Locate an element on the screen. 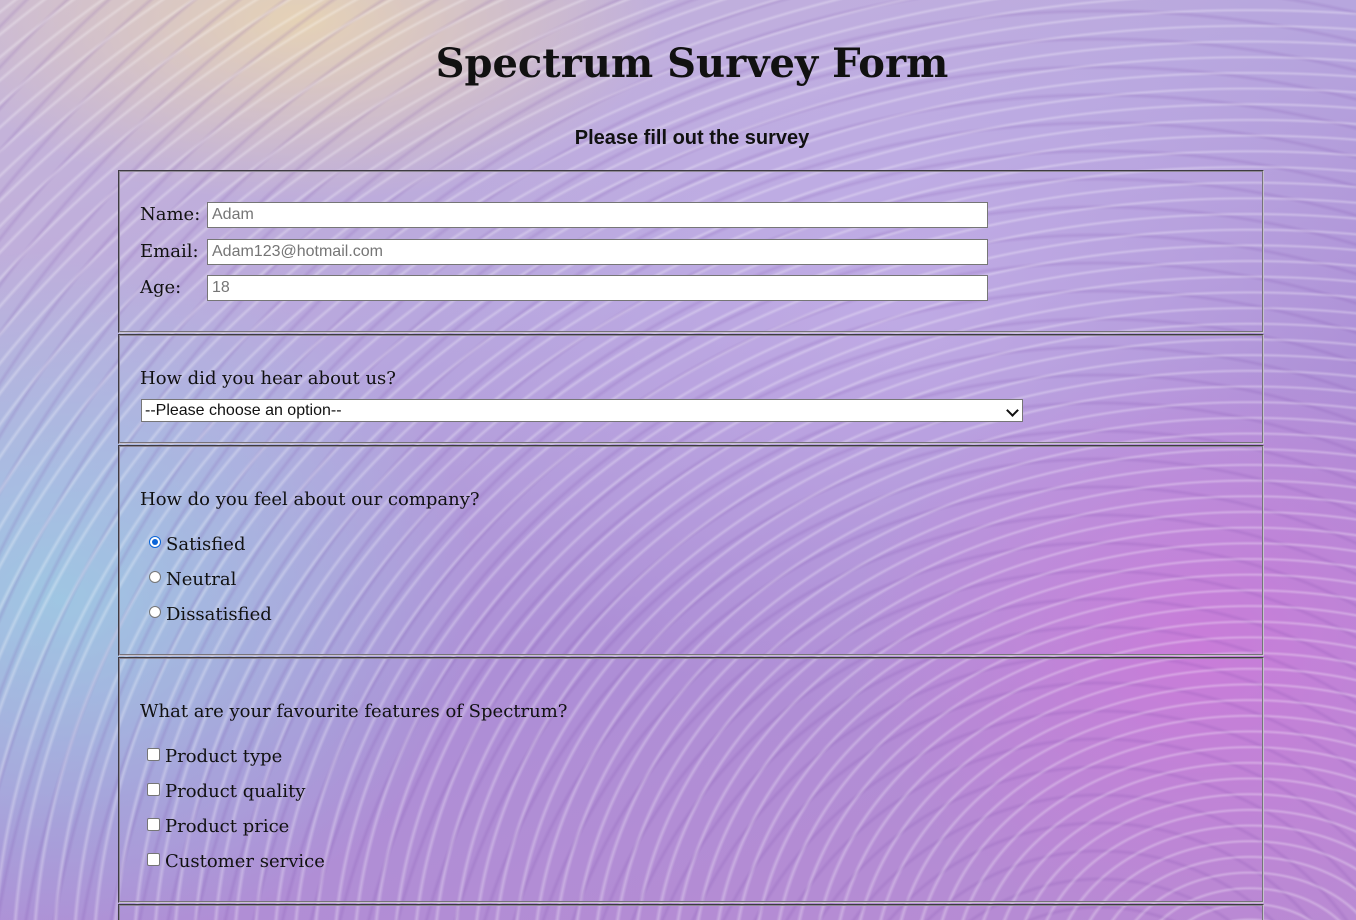 The height and width of the screenshot is (920, 1356). page-title: Spectrum Survey Form is located at coordinates (692, 63).